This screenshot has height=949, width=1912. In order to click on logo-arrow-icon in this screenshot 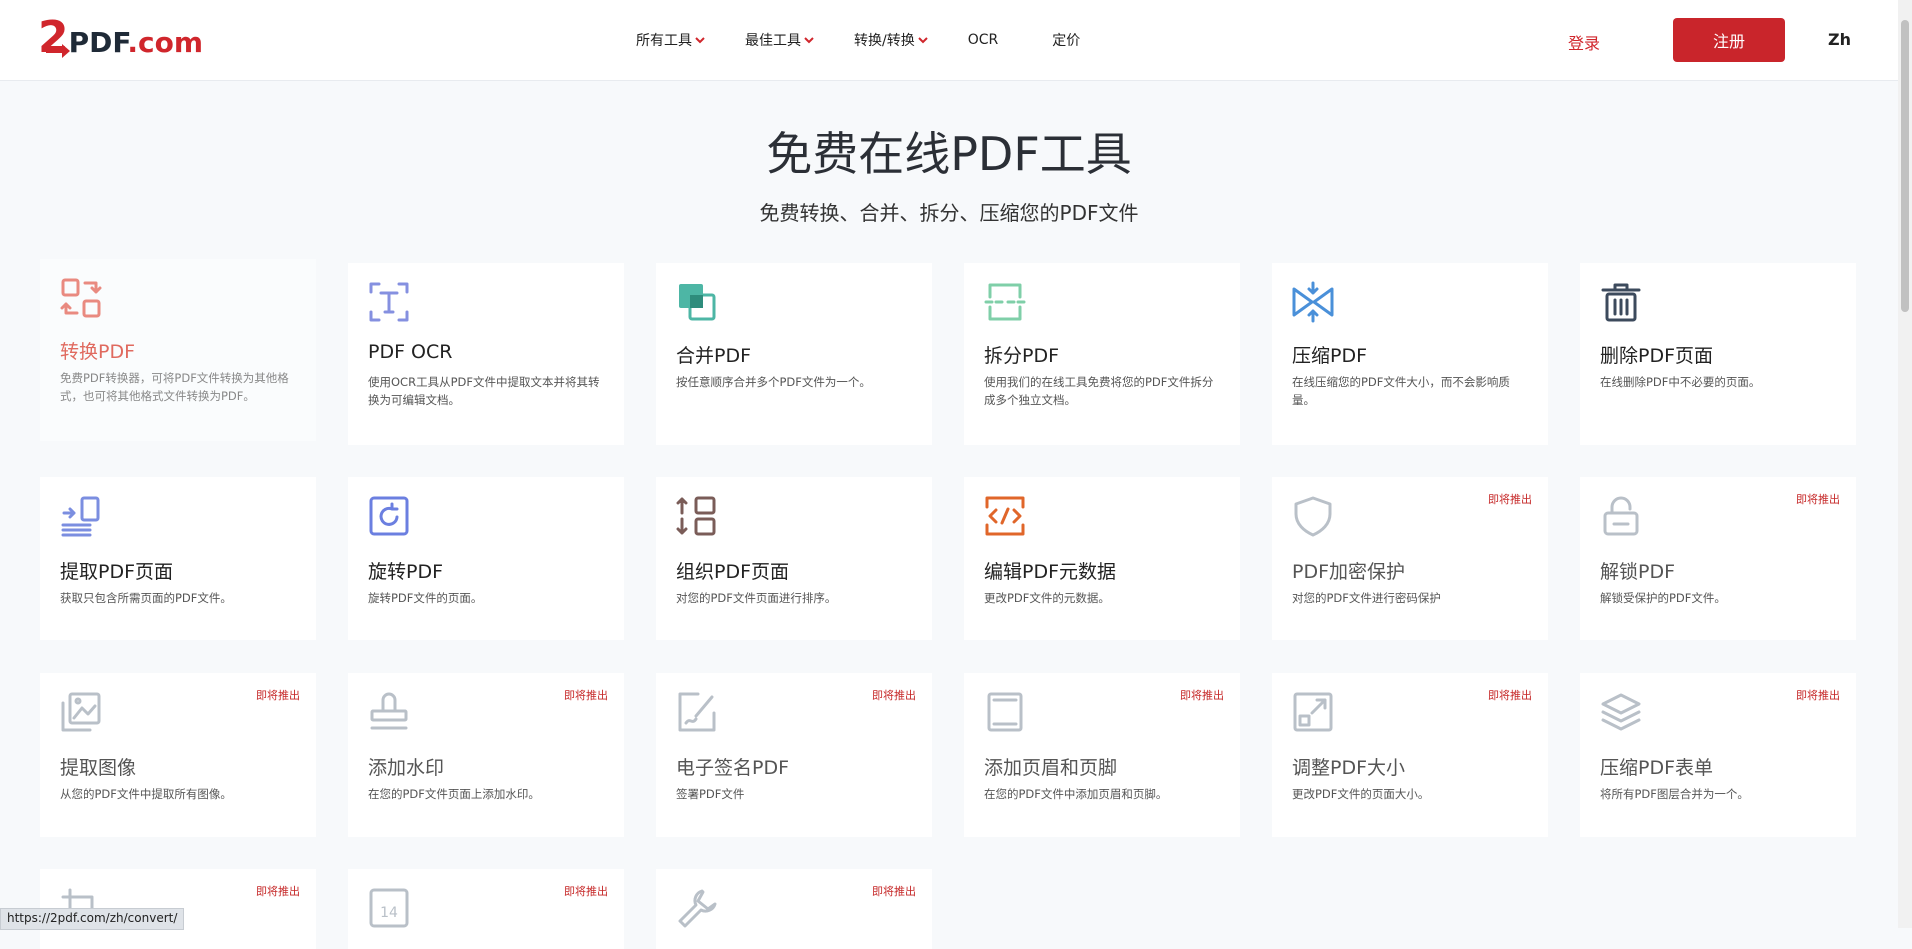, I will do `click(58, 51)`.